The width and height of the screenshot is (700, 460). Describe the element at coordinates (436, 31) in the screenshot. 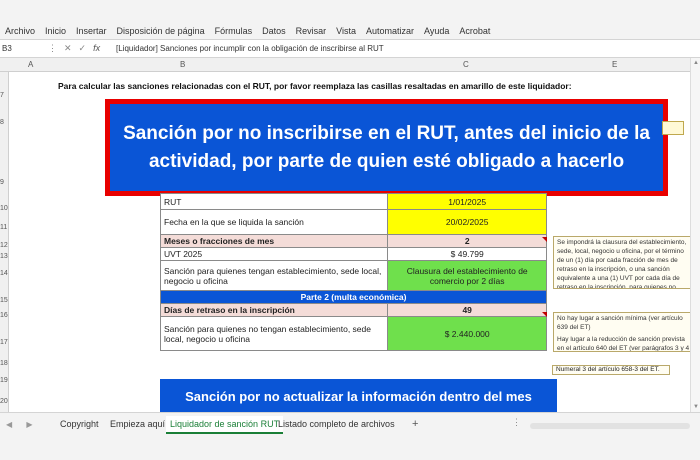

I see `menu-ayuda: Ayuda` at that location.